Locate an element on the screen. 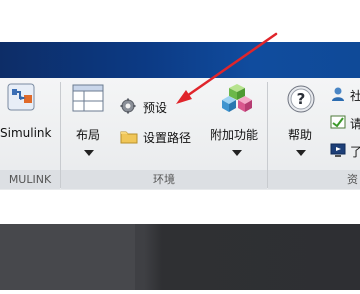 Image resolution: width=360 pixels, height=294 pixels. title-band is located at coordinates (180, 60).